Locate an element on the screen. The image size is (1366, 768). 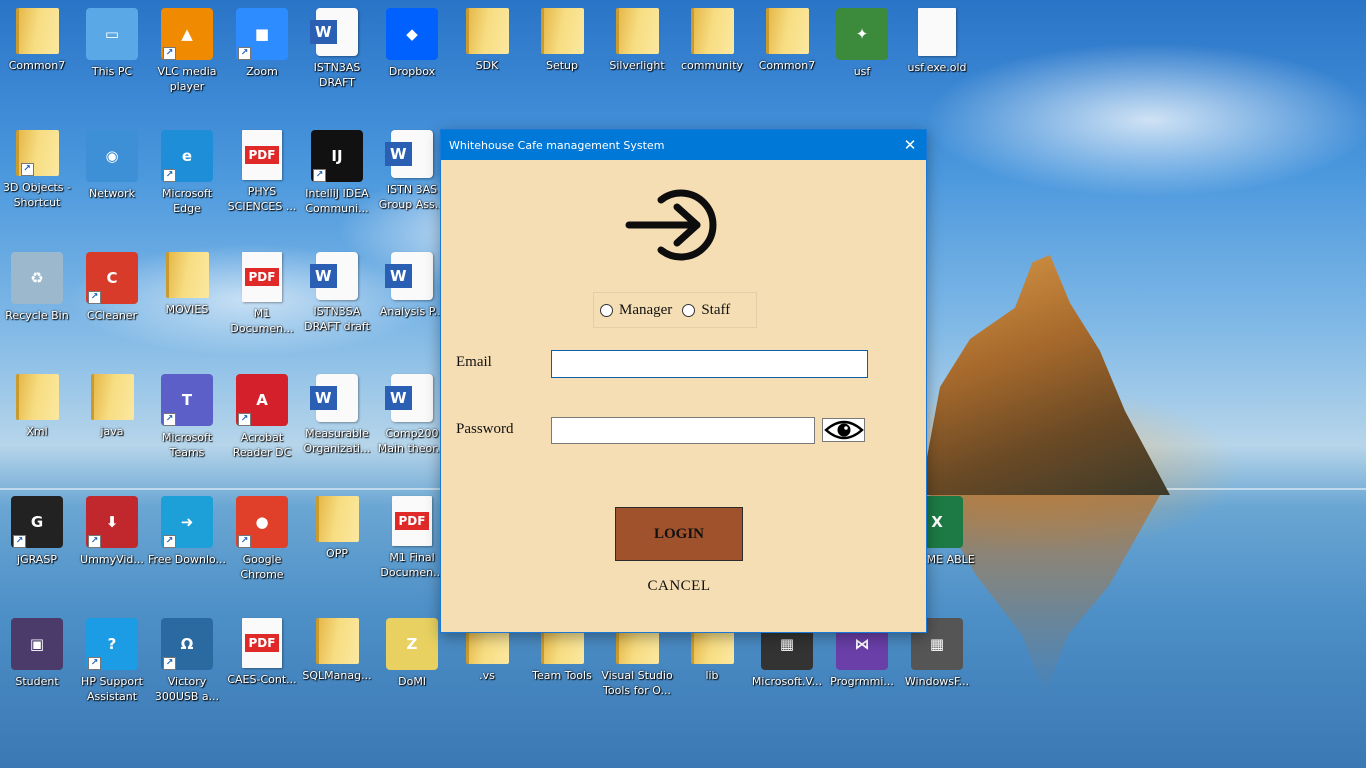
desktop-icon: ↗ 3D Objects - Shortcut is located at coordinates (37, 177).